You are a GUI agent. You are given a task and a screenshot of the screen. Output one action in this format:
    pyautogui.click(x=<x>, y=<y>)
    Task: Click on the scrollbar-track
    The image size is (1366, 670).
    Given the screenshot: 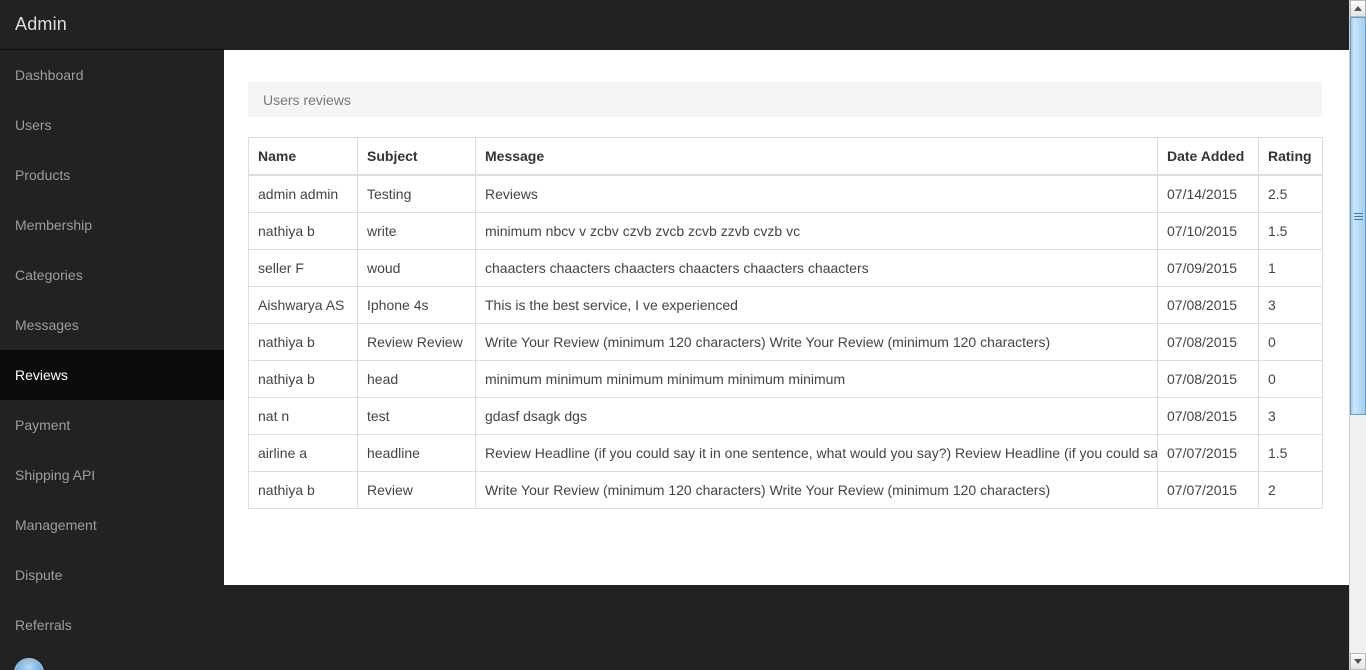 What is the action you would take?
    pyautogui.click(x=1358, y=335)
    